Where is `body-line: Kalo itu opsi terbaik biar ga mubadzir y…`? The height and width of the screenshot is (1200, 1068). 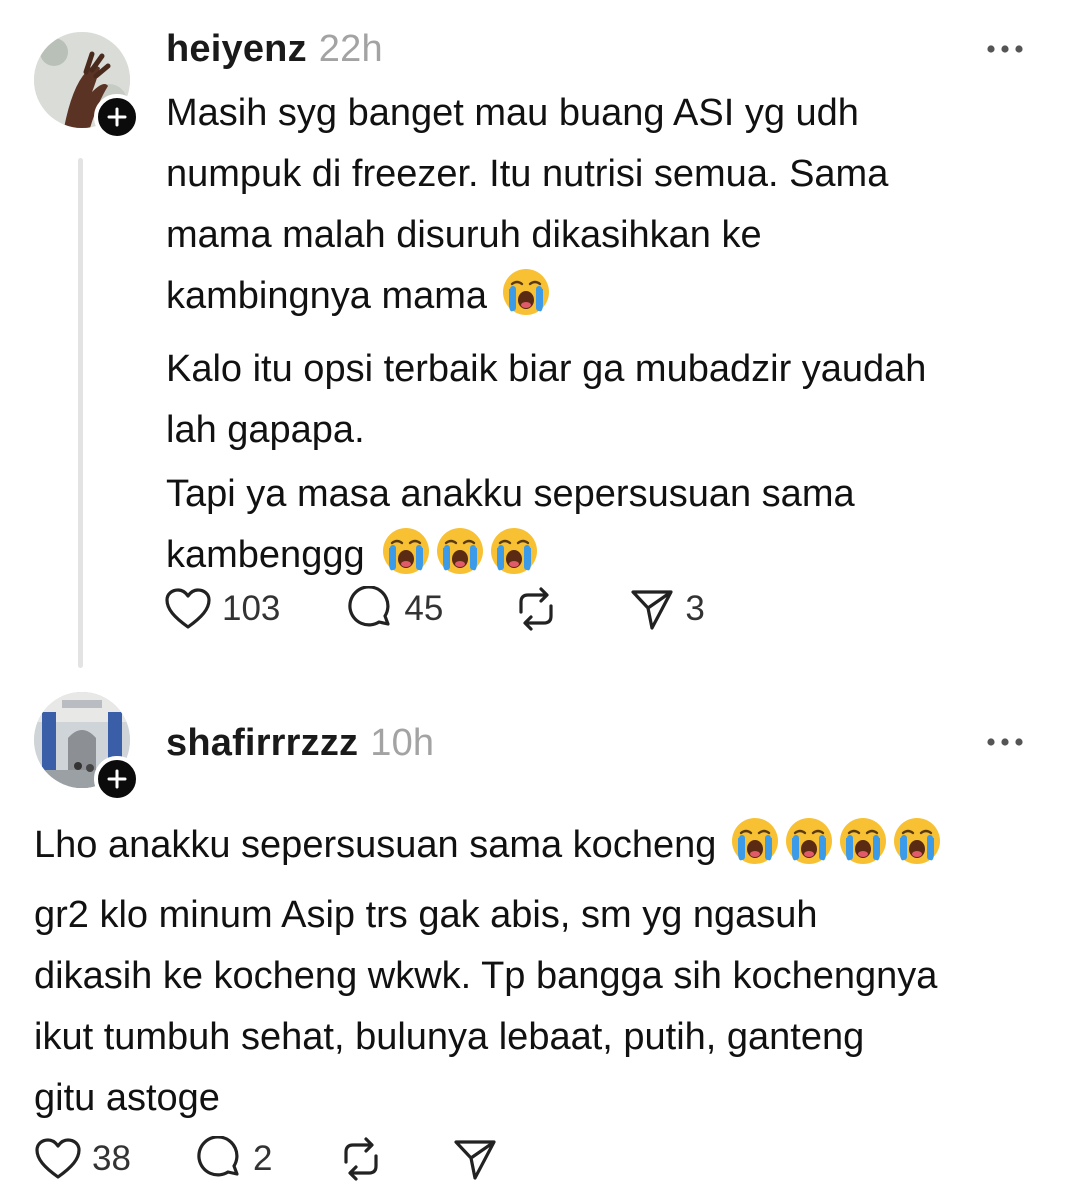
body-line: Kalo itu opsi terbaik biar ga mubadzir y… is located at coordinates (546, 369).